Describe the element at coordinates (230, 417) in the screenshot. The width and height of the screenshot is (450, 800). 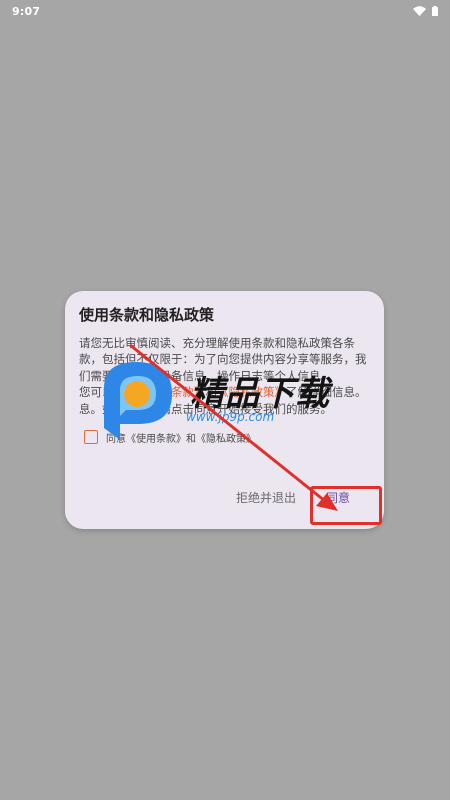
I see `watermark-url: www.jp9p.com` at that location.